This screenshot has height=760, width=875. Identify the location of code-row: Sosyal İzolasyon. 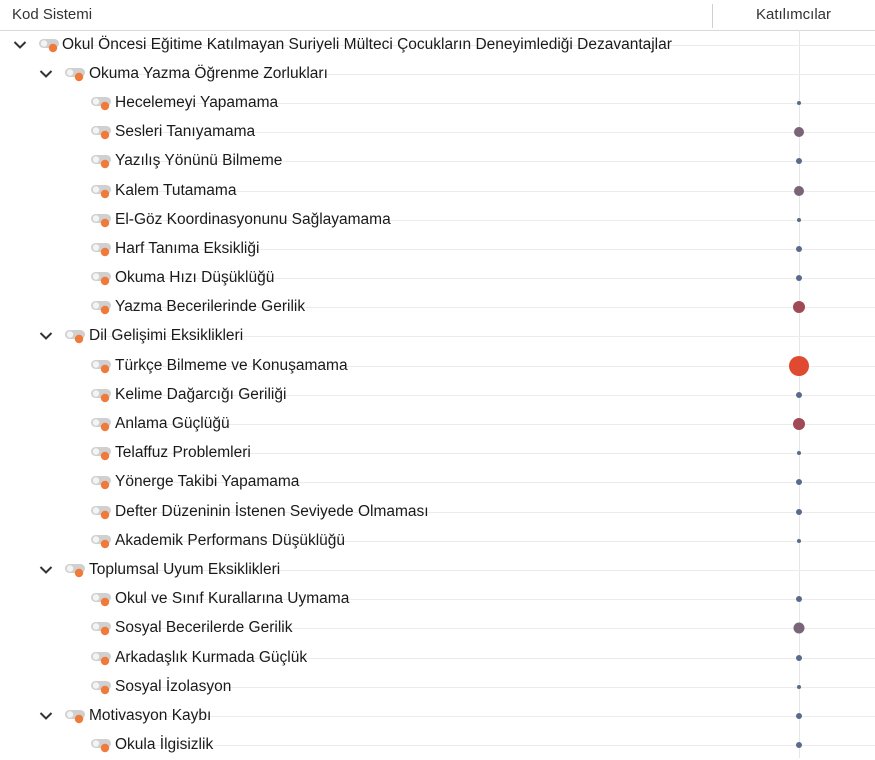
(437, 686).